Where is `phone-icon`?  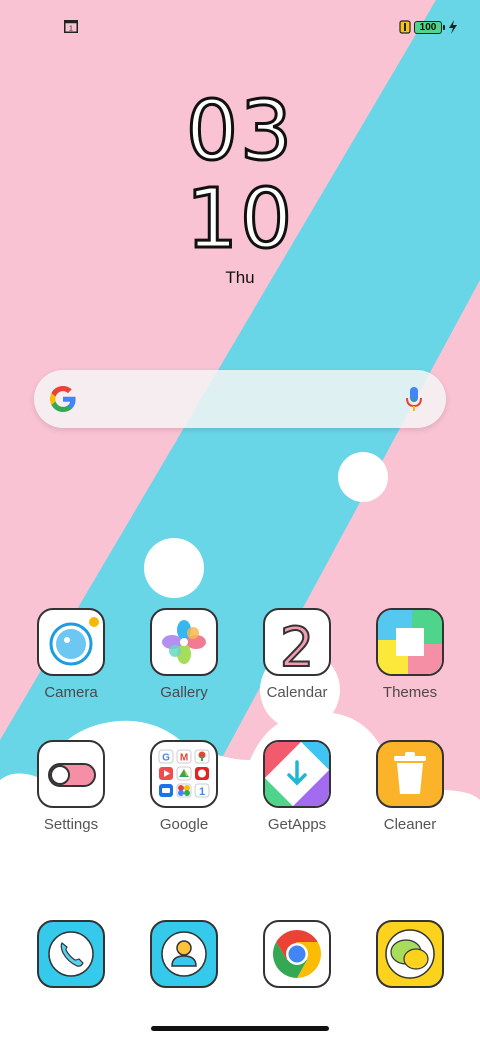
phone-icon is located at coordinates (71, 954).